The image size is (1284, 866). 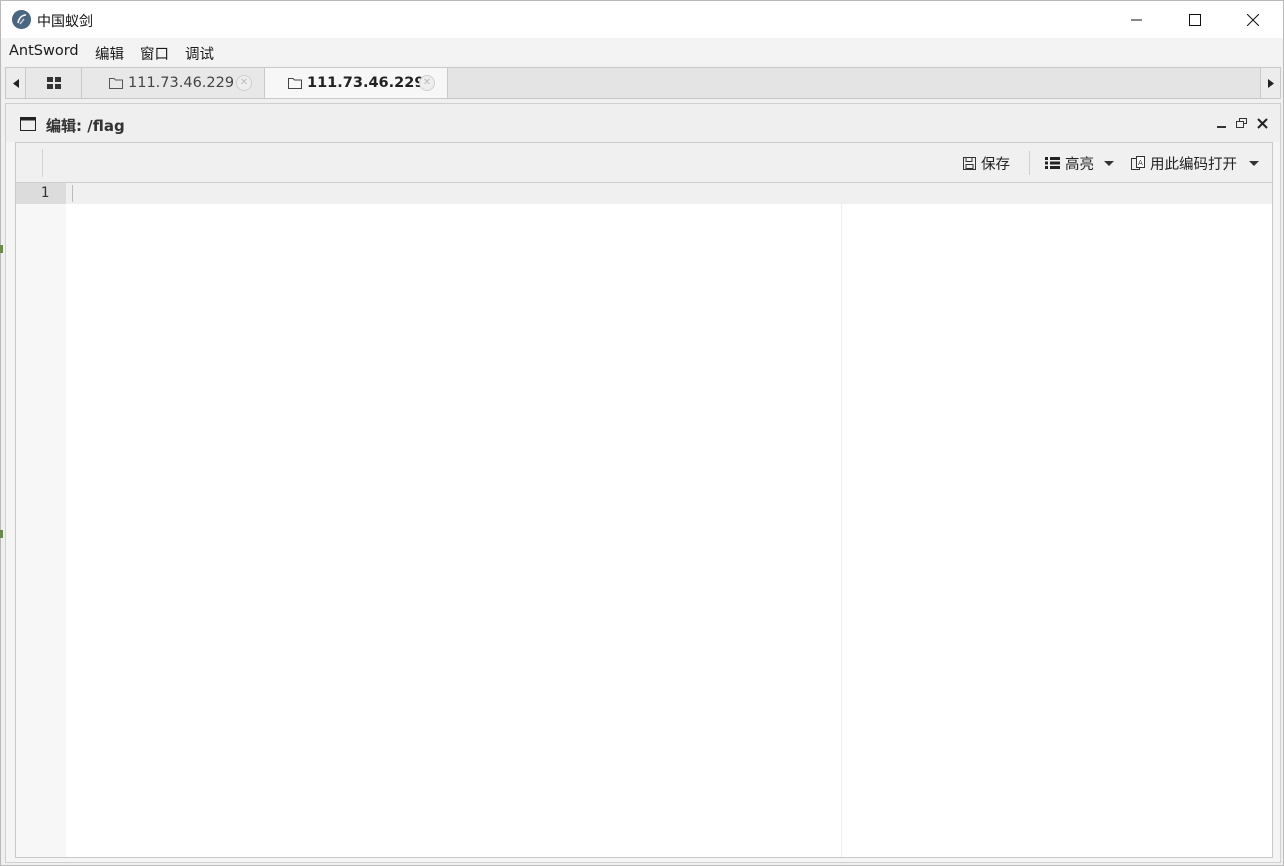 I want to click on window-icon, so click(x=28, y=124).